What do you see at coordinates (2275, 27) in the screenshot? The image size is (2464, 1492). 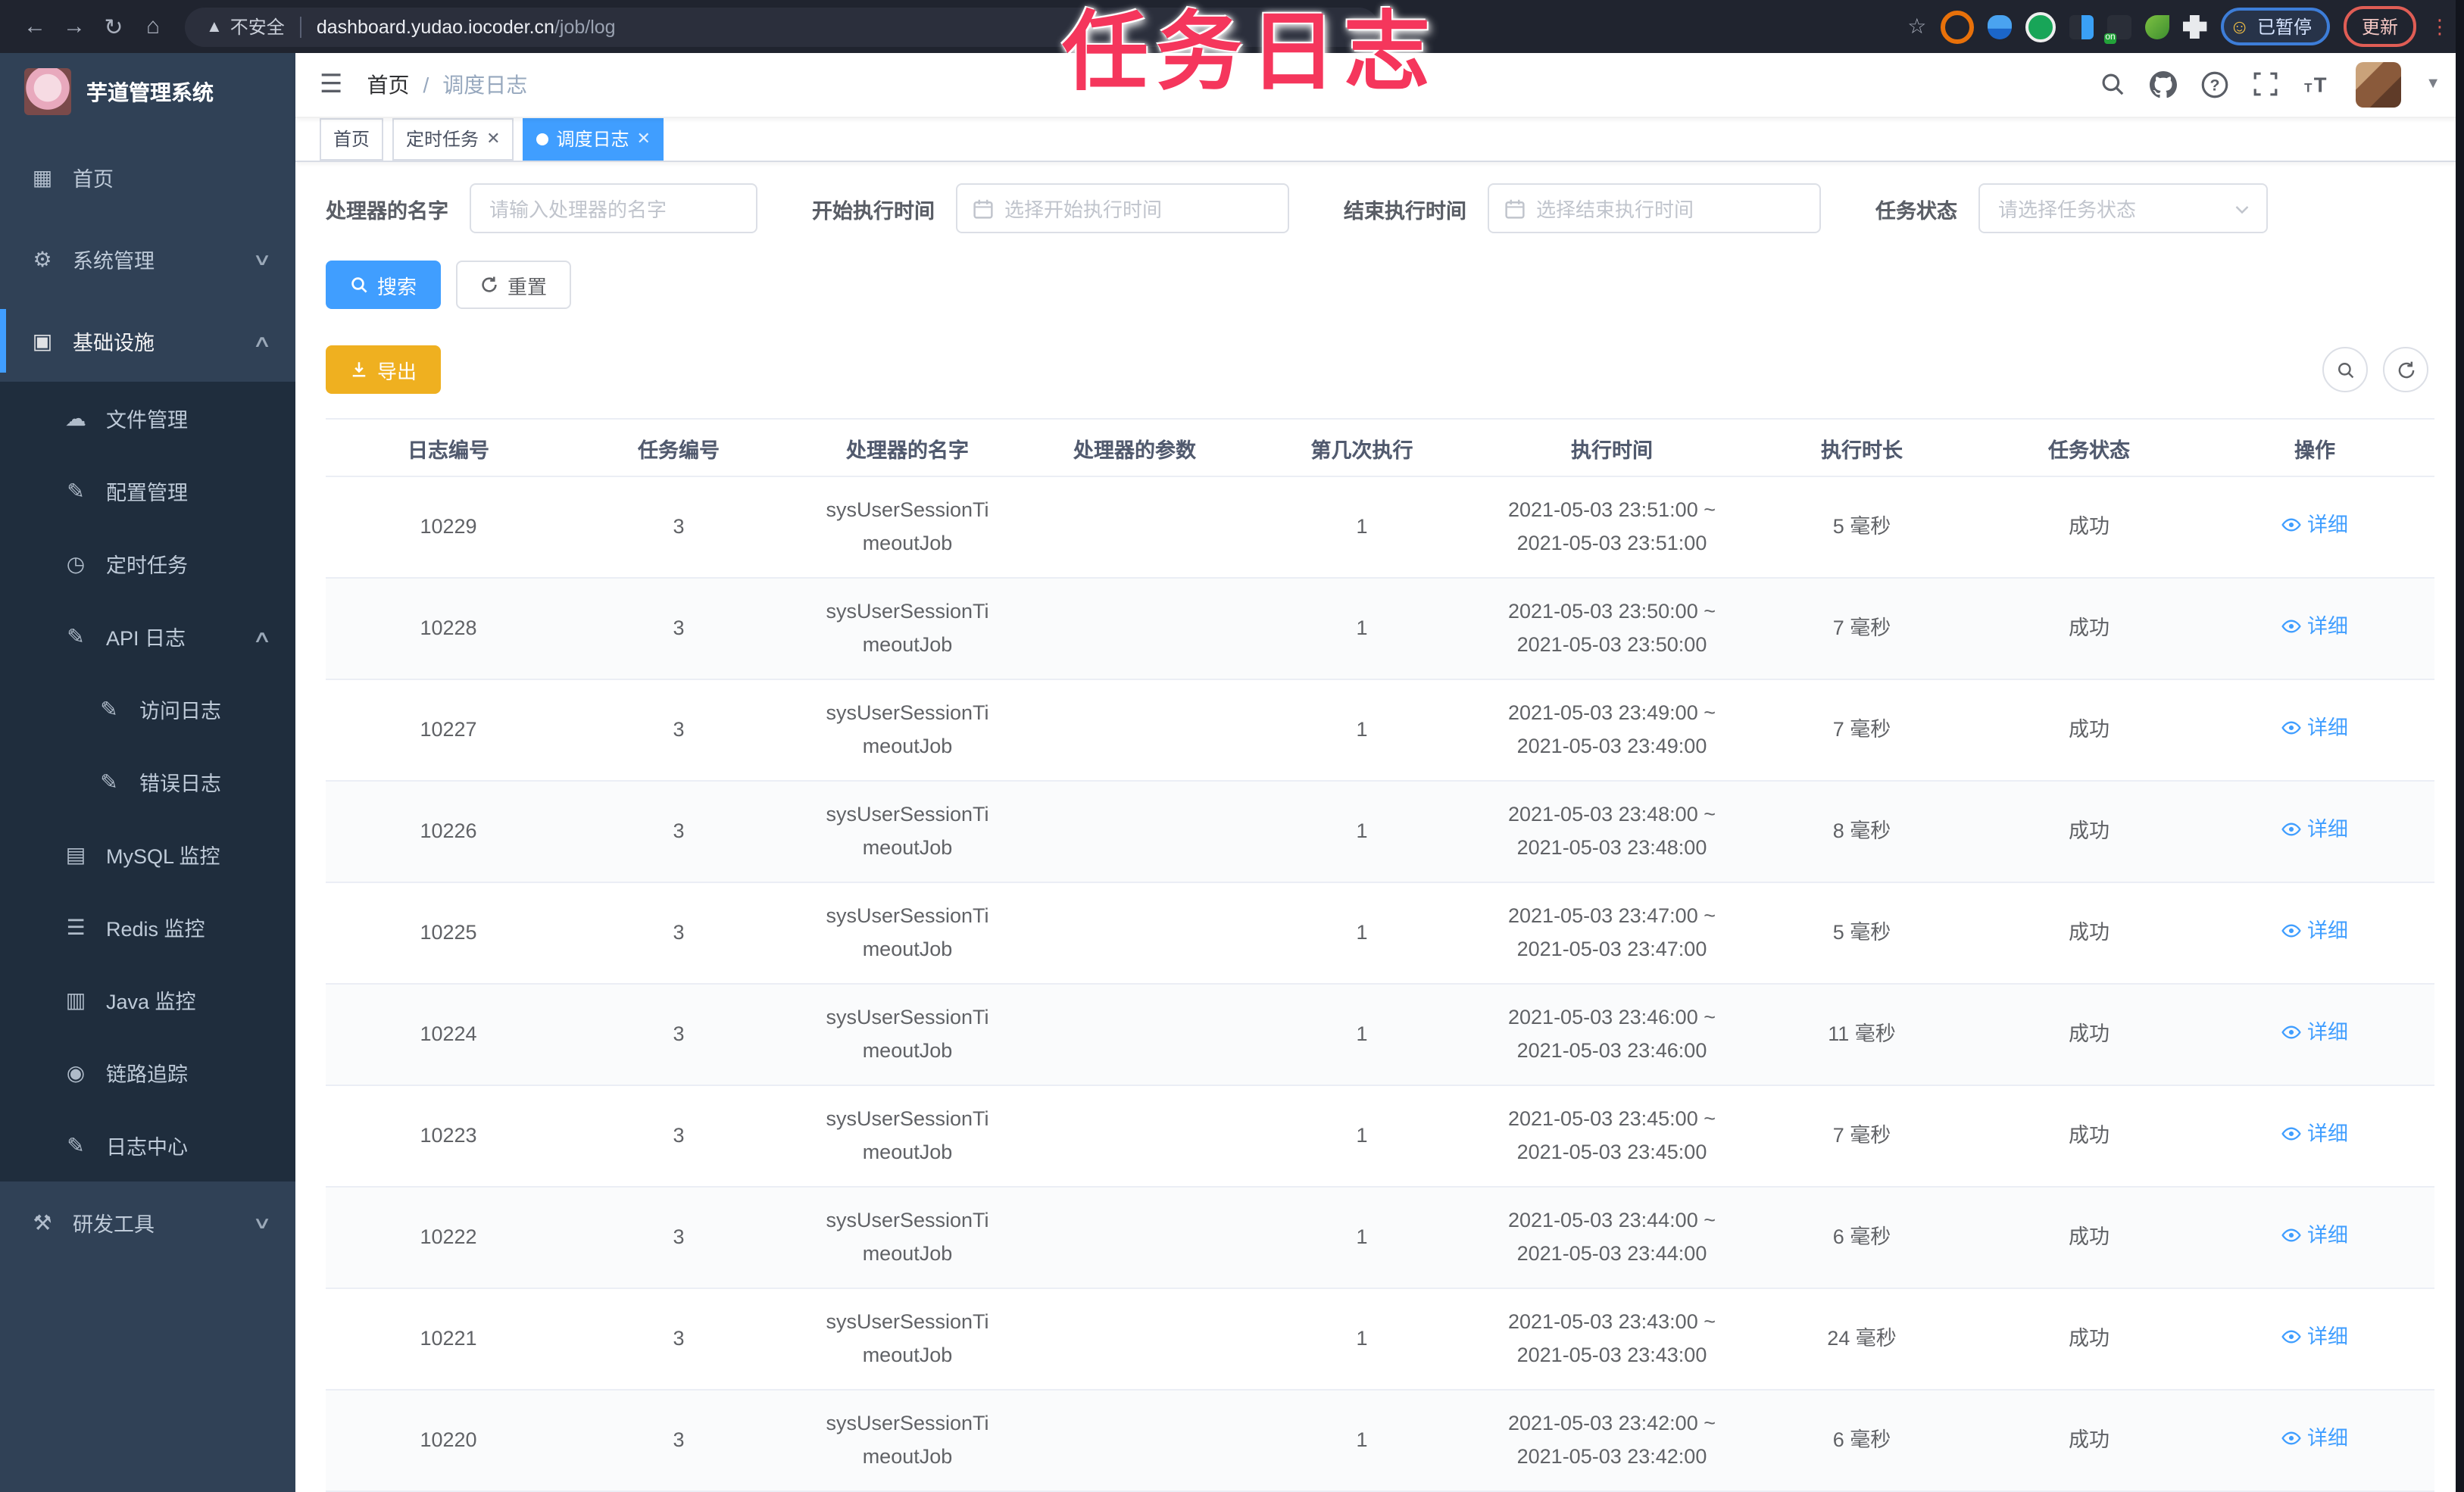 I see `browser-profile-chip: ☺ 已暂停` at bounding box center [2275, 27].